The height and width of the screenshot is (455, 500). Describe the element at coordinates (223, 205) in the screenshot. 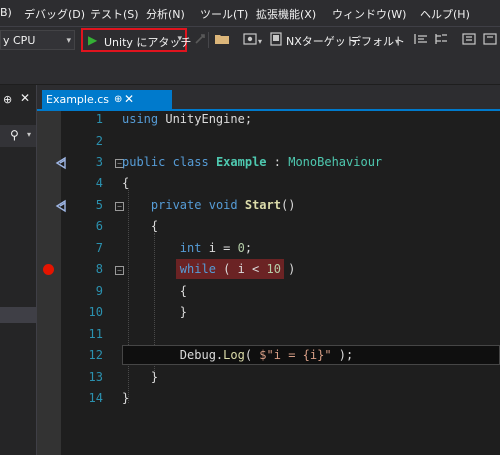

I see `keyword-void: void` at that location.